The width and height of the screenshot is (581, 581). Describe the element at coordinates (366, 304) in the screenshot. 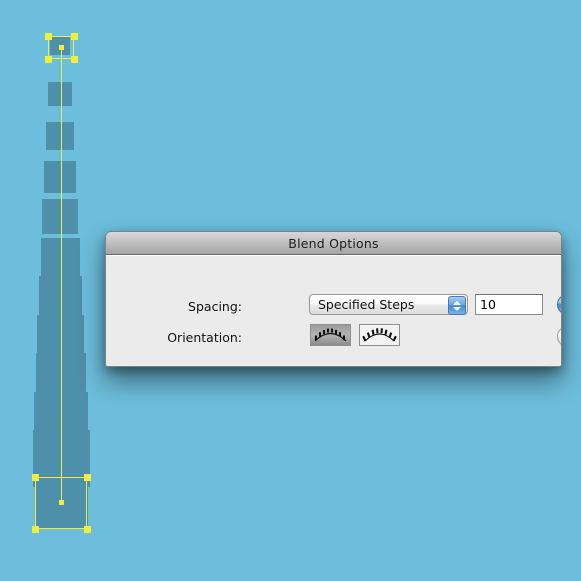

I see `spacing-select-value: Specified Steps` at that location.